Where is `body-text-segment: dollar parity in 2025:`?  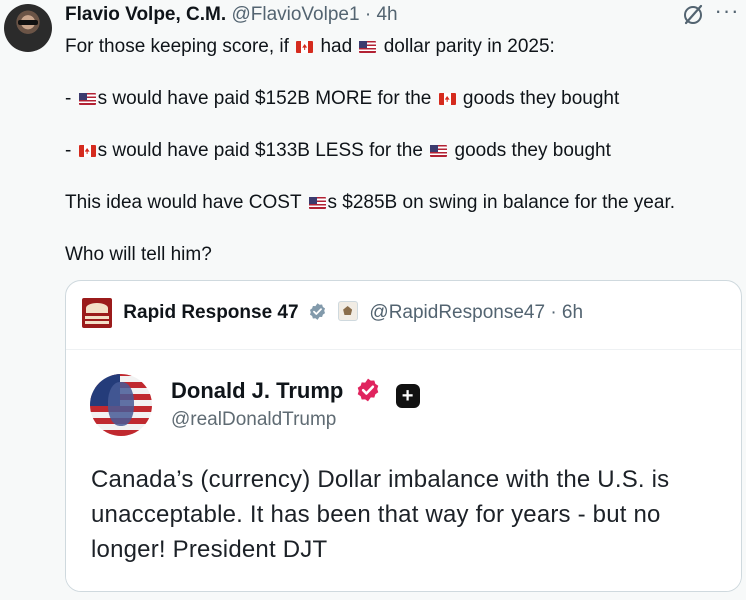
body-text-segment: dollar parity in 2025: is located at coordinates (469, 46).